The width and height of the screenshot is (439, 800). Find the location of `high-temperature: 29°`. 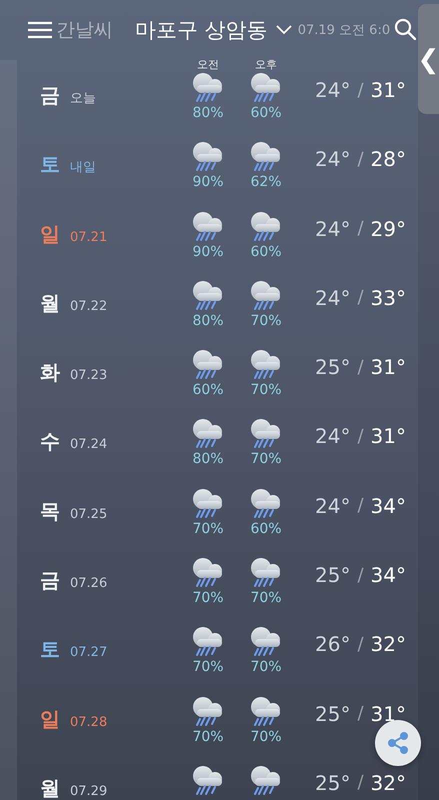

high-temperature: 29° is located at coordinates (388, 228).